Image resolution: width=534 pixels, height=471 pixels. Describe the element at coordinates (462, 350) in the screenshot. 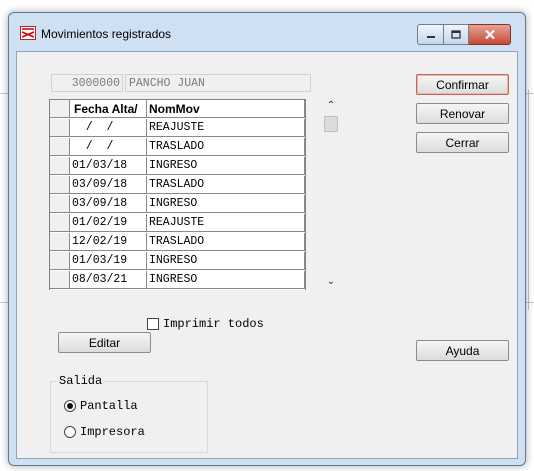

I see `ayuda-button: Ayuda` at that location.